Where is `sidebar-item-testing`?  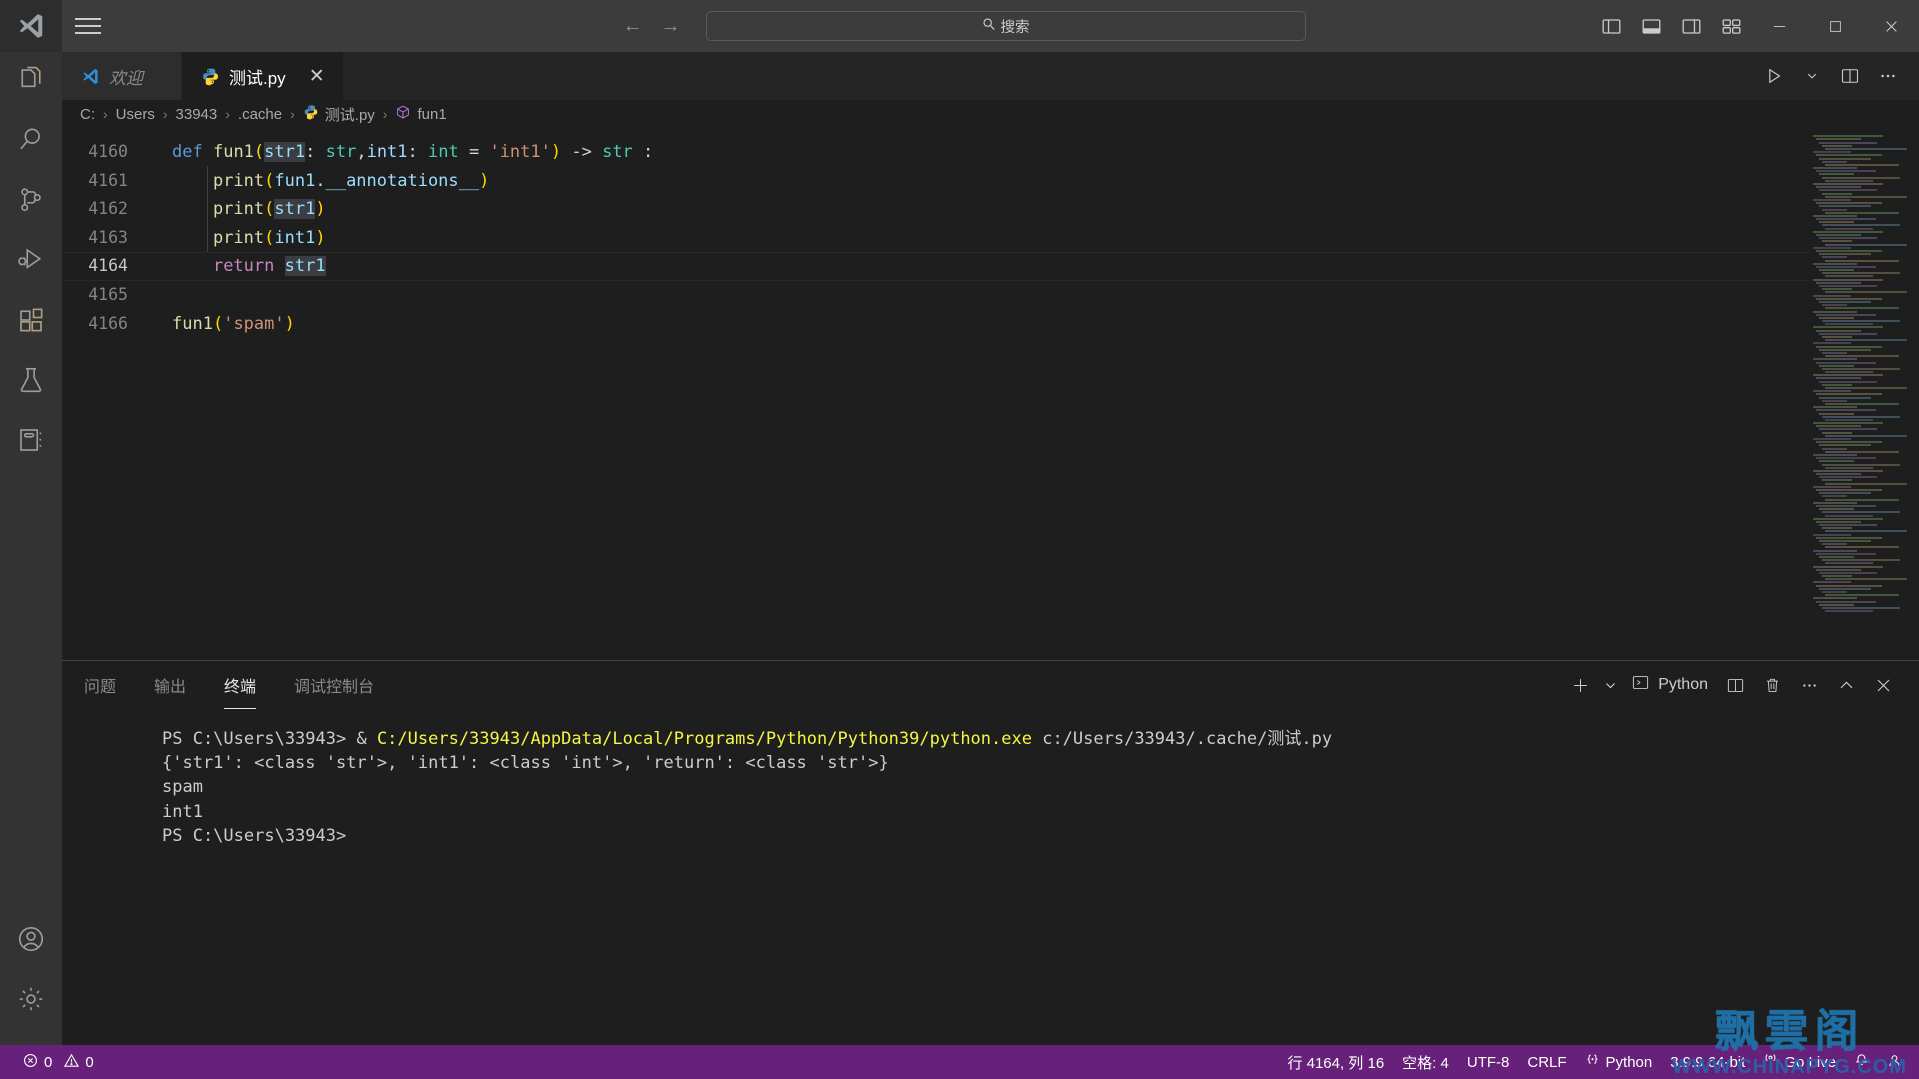 sidebar-item-testing is located at coordinates (31, 382).